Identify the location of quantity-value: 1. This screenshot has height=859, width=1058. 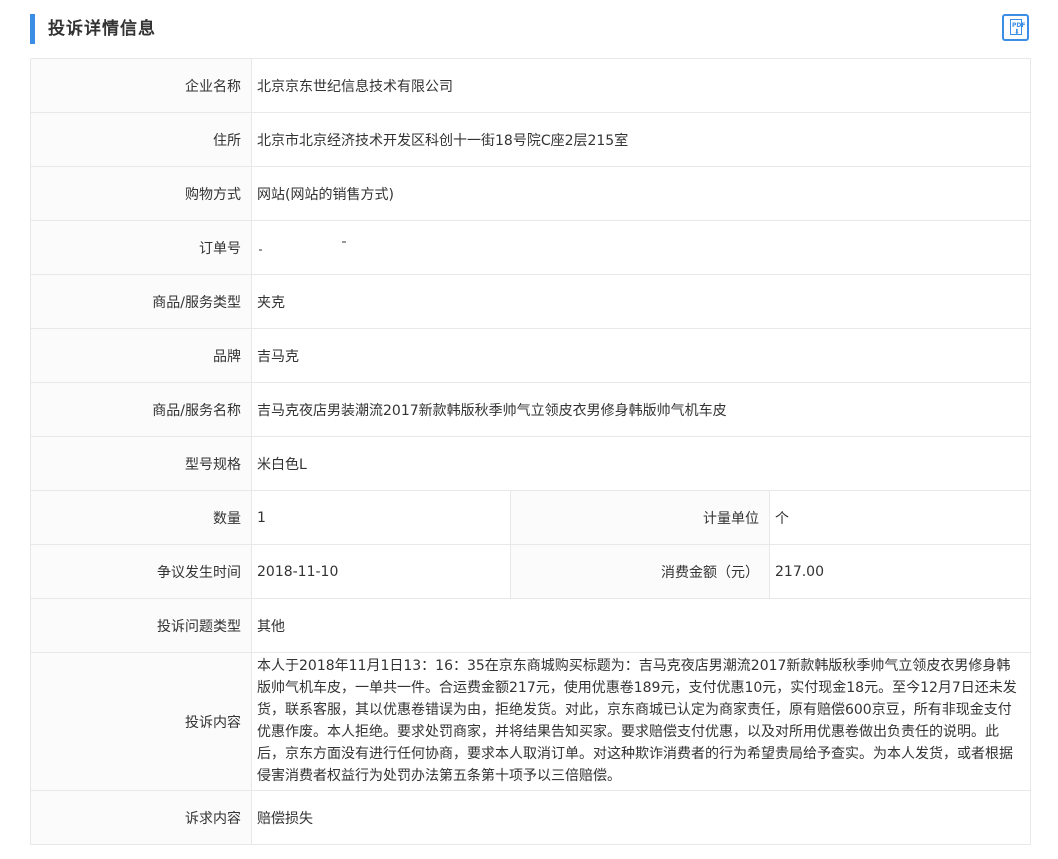
(381, 518).